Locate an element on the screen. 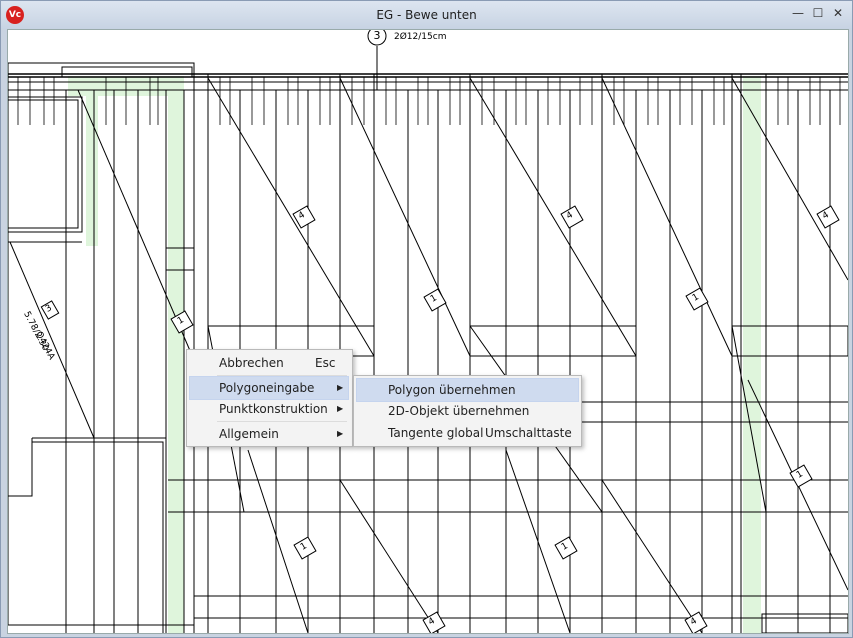  menu-item-shortcut: Umschalttaste is located at coordinates (528, 433).